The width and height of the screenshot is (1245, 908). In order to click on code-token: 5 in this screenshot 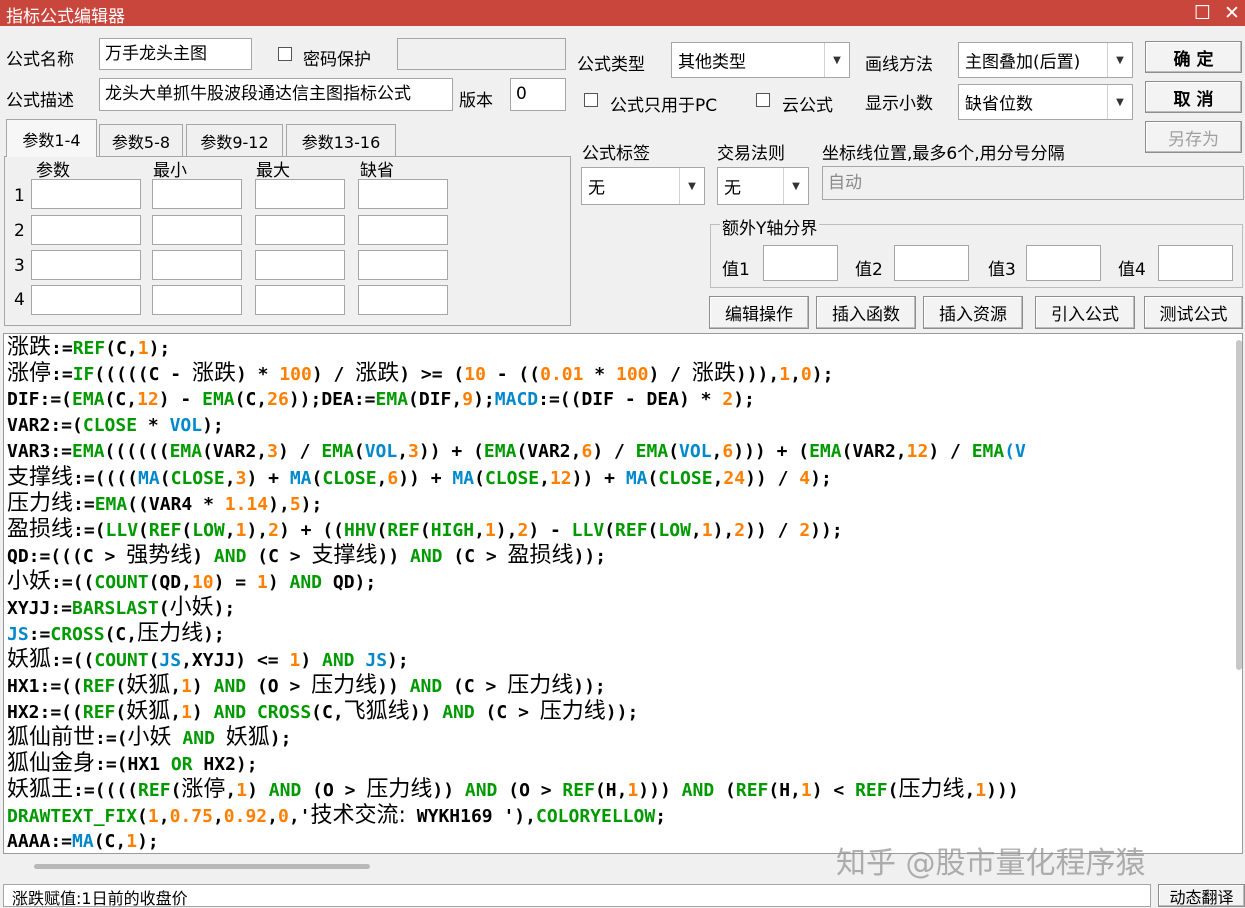, I will do `click(295, 504)`.